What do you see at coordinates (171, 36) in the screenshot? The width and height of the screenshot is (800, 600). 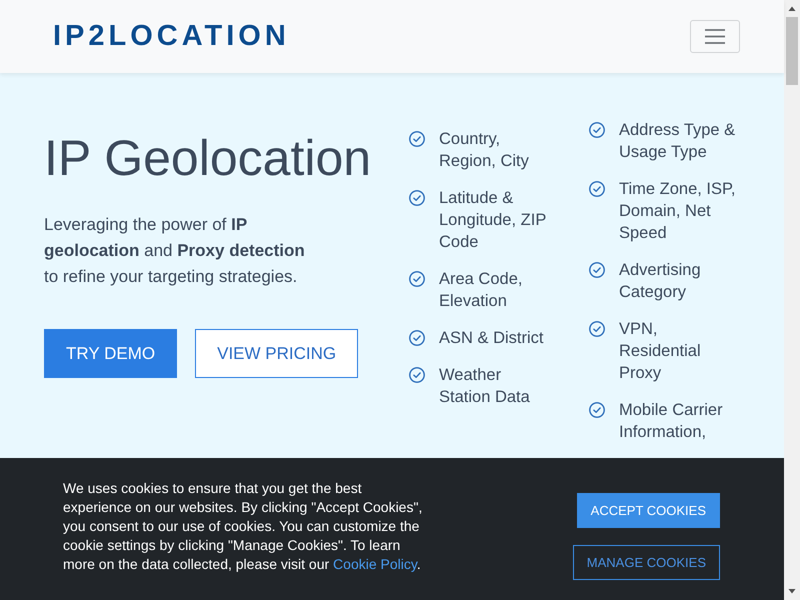 I see `logo: IP2LOCATION` at bounding box center [171, 36].